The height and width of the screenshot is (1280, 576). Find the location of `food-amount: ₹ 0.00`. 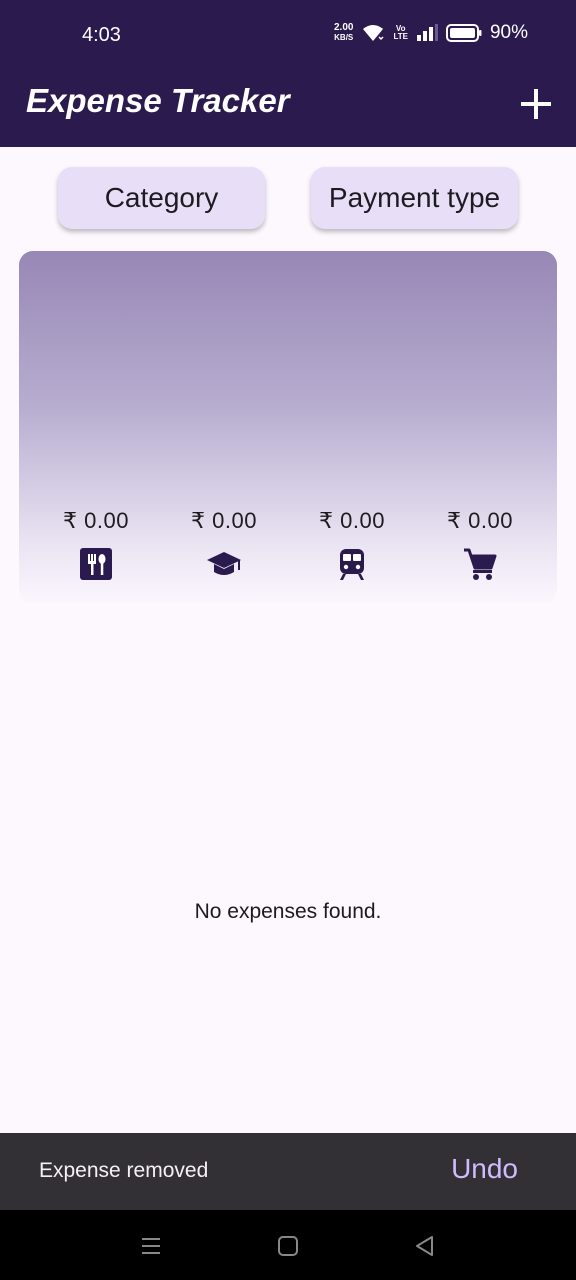

food-amount: ₹ 0.00 is located at coordinates (96, 520).